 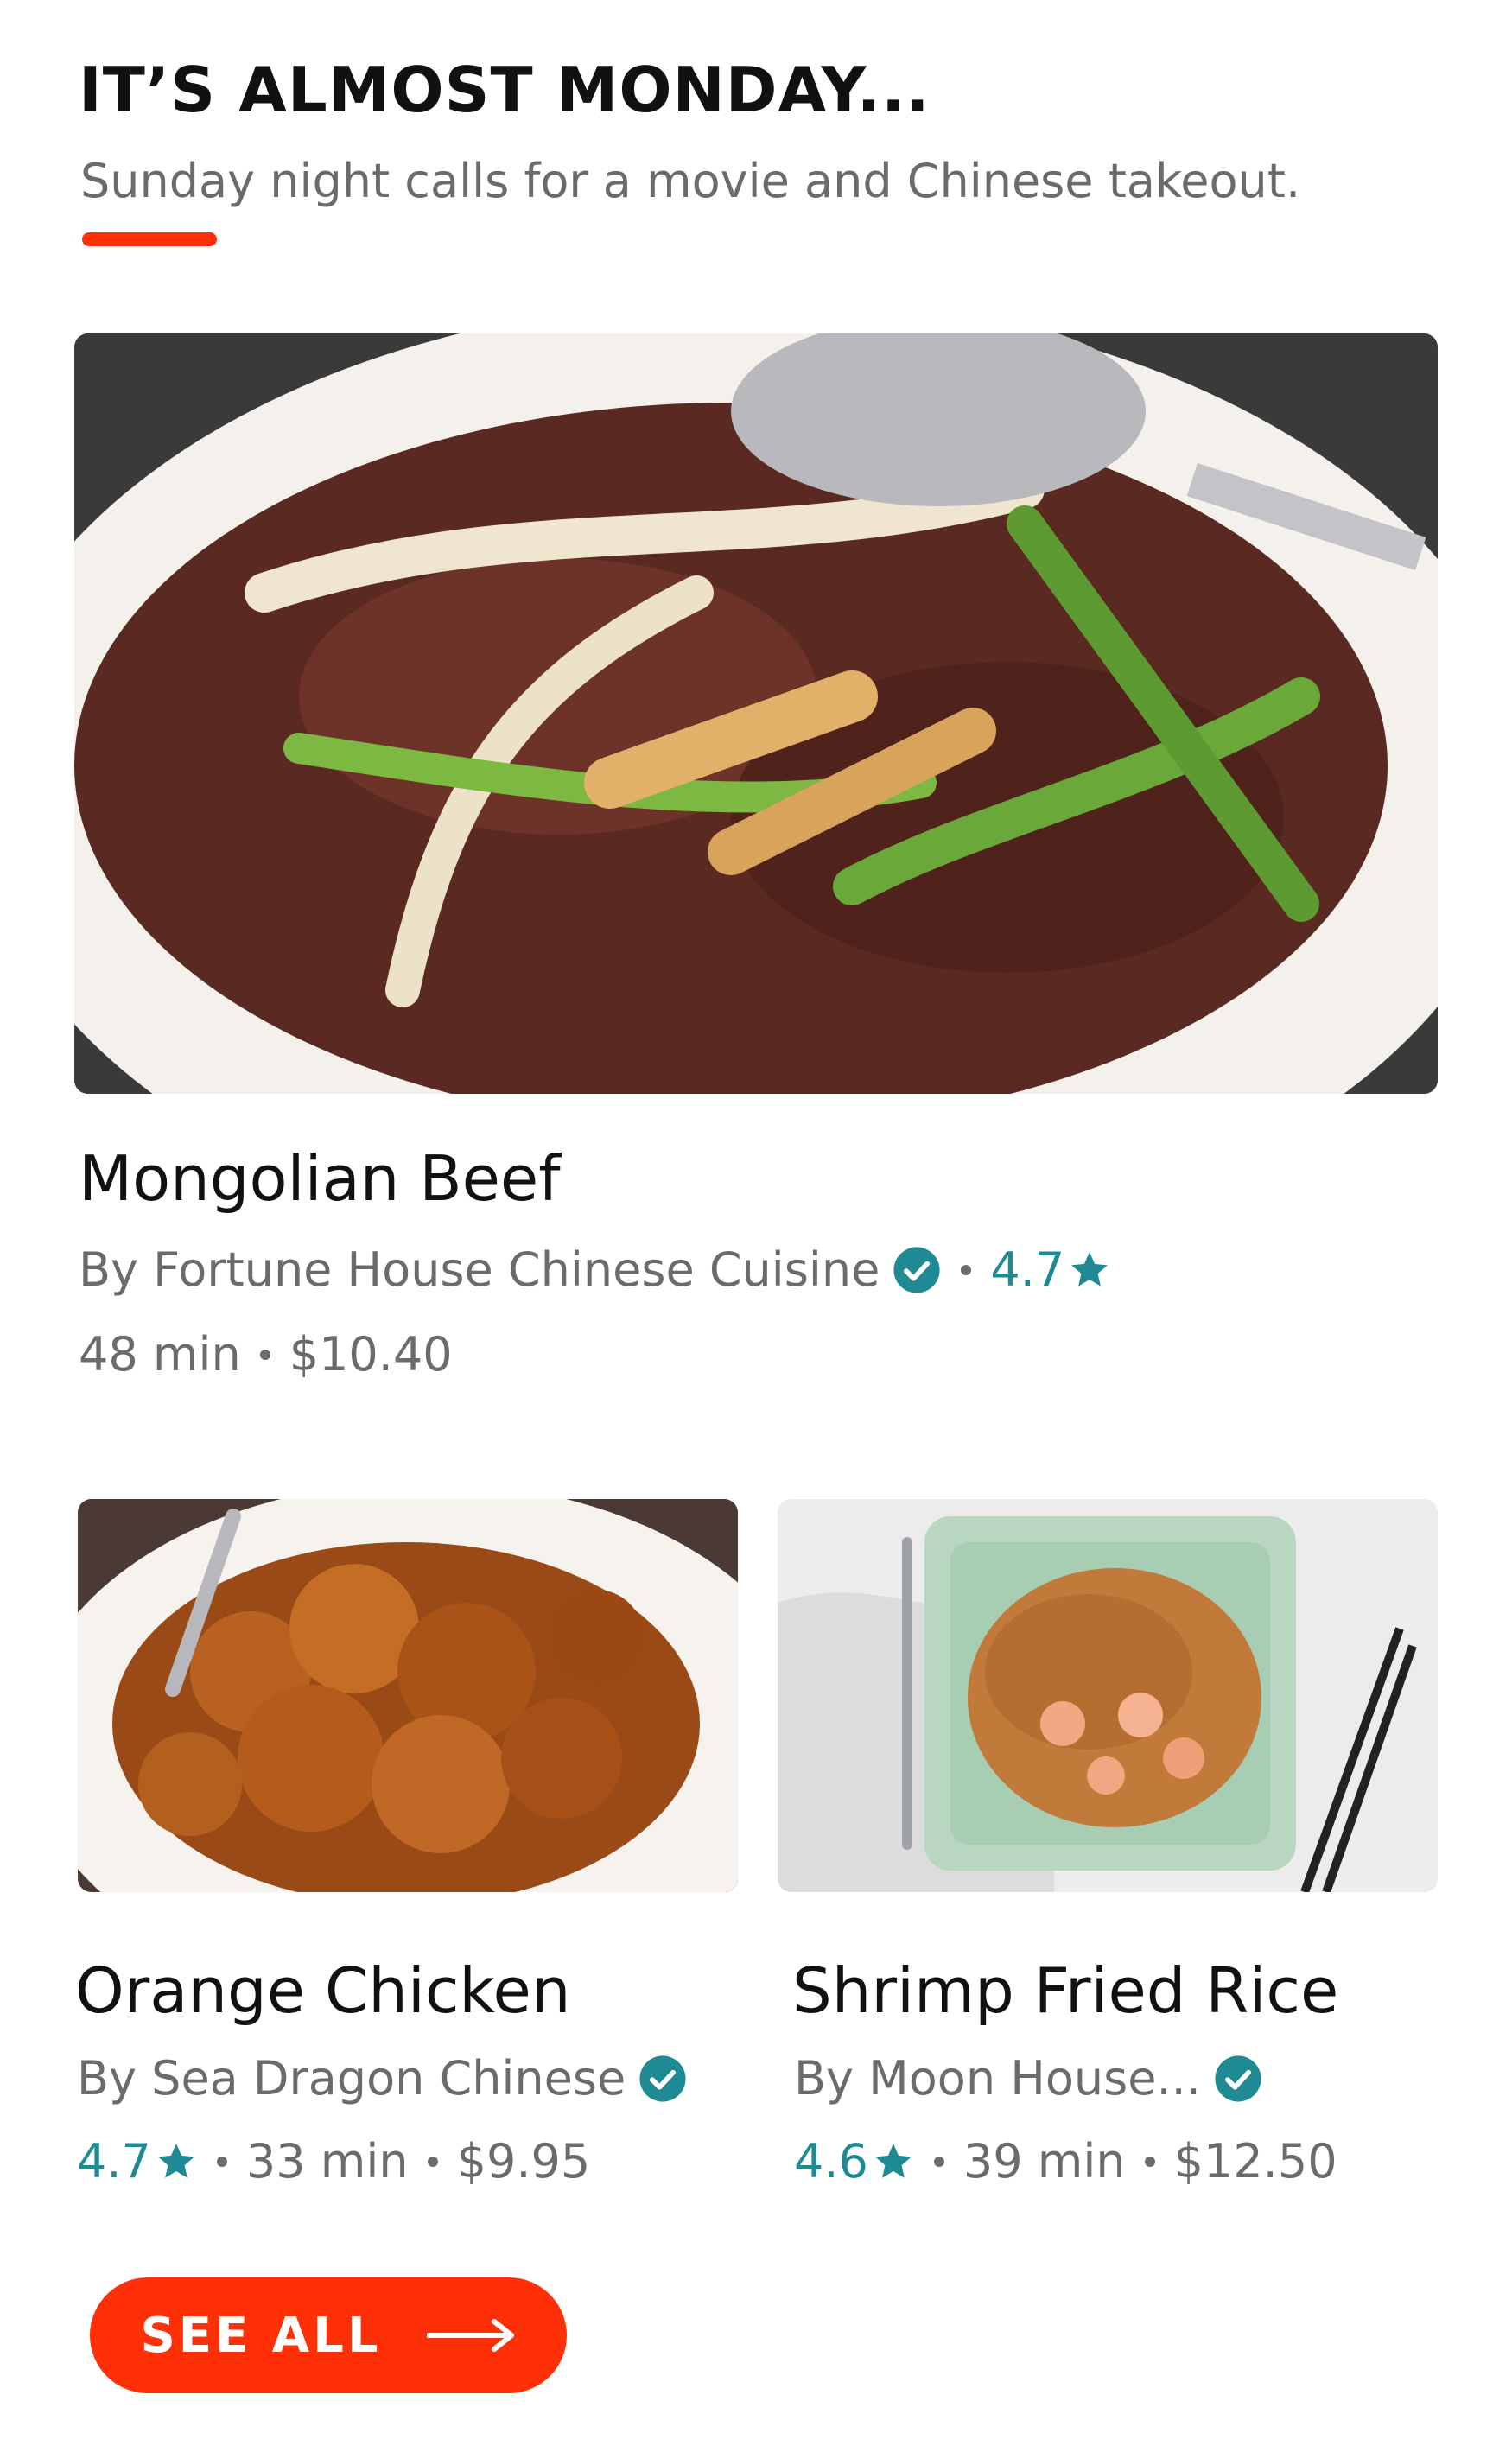 I want to click on store-name-orange-chicken: By Sea Dragon Chinese, so click(x=351, y=2078).